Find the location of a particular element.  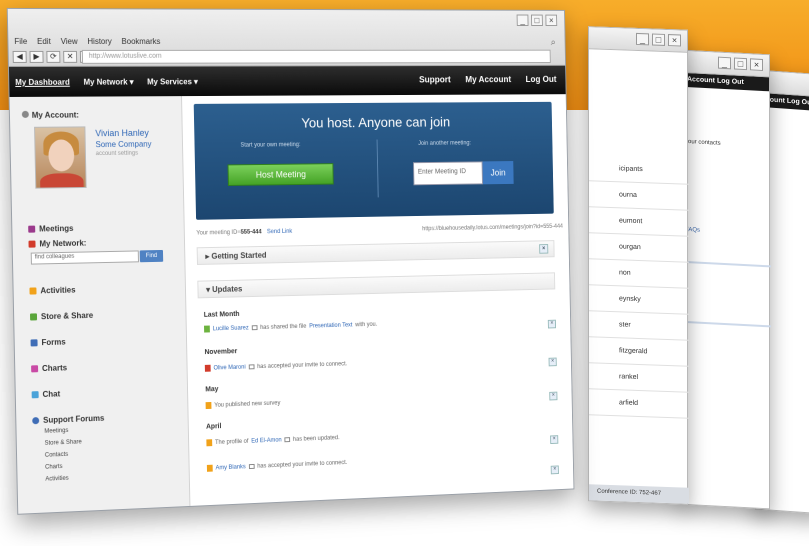

find-colleagues-input: find colleagues is located at coordinates (84, 257).